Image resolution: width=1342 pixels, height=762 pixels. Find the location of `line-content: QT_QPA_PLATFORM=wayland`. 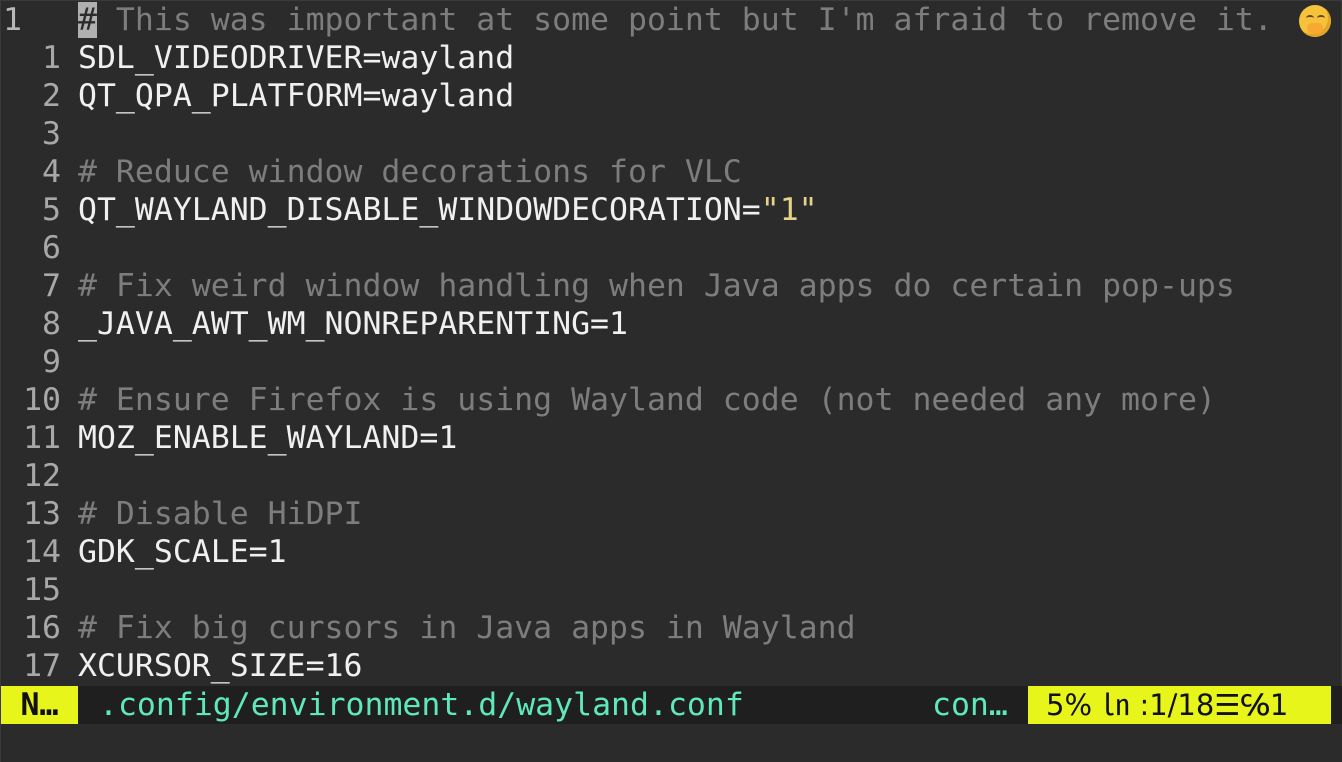

line-content: QT_QPA_PLATFORM=wayland is located at coordinates (296, 96).